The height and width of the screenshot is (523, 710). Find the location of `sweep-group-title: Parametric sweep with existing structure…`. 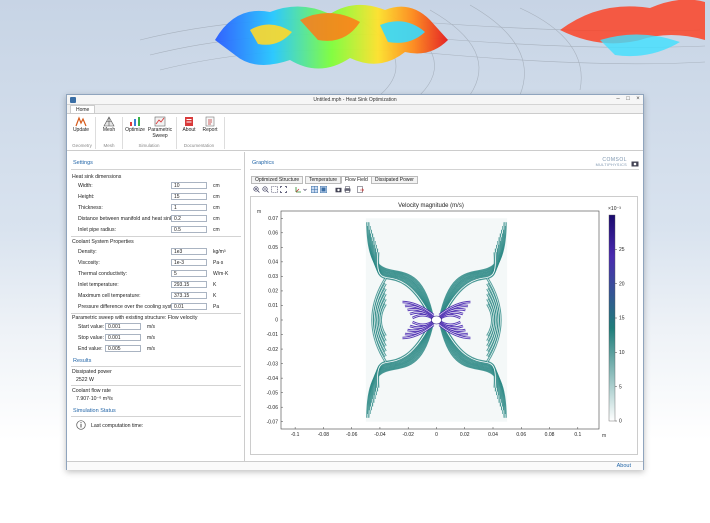

sweep-group-title: Parametric sweep with existing structure… is located at coordinates (135, 318).